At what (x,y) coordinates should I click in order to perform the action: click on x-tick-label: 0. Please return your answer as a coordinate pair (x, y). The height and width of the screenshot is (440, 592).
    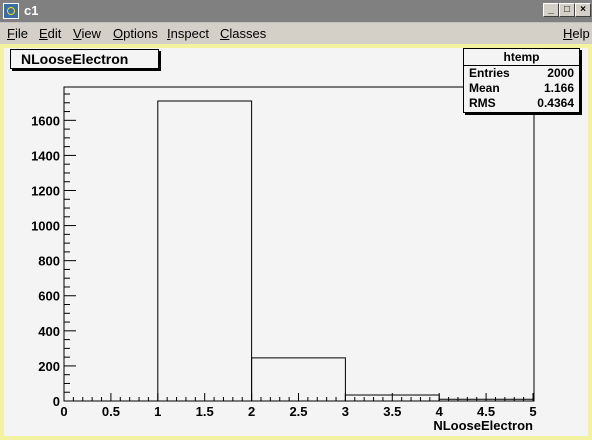
    Looking at the image, I should click on (63, 411).